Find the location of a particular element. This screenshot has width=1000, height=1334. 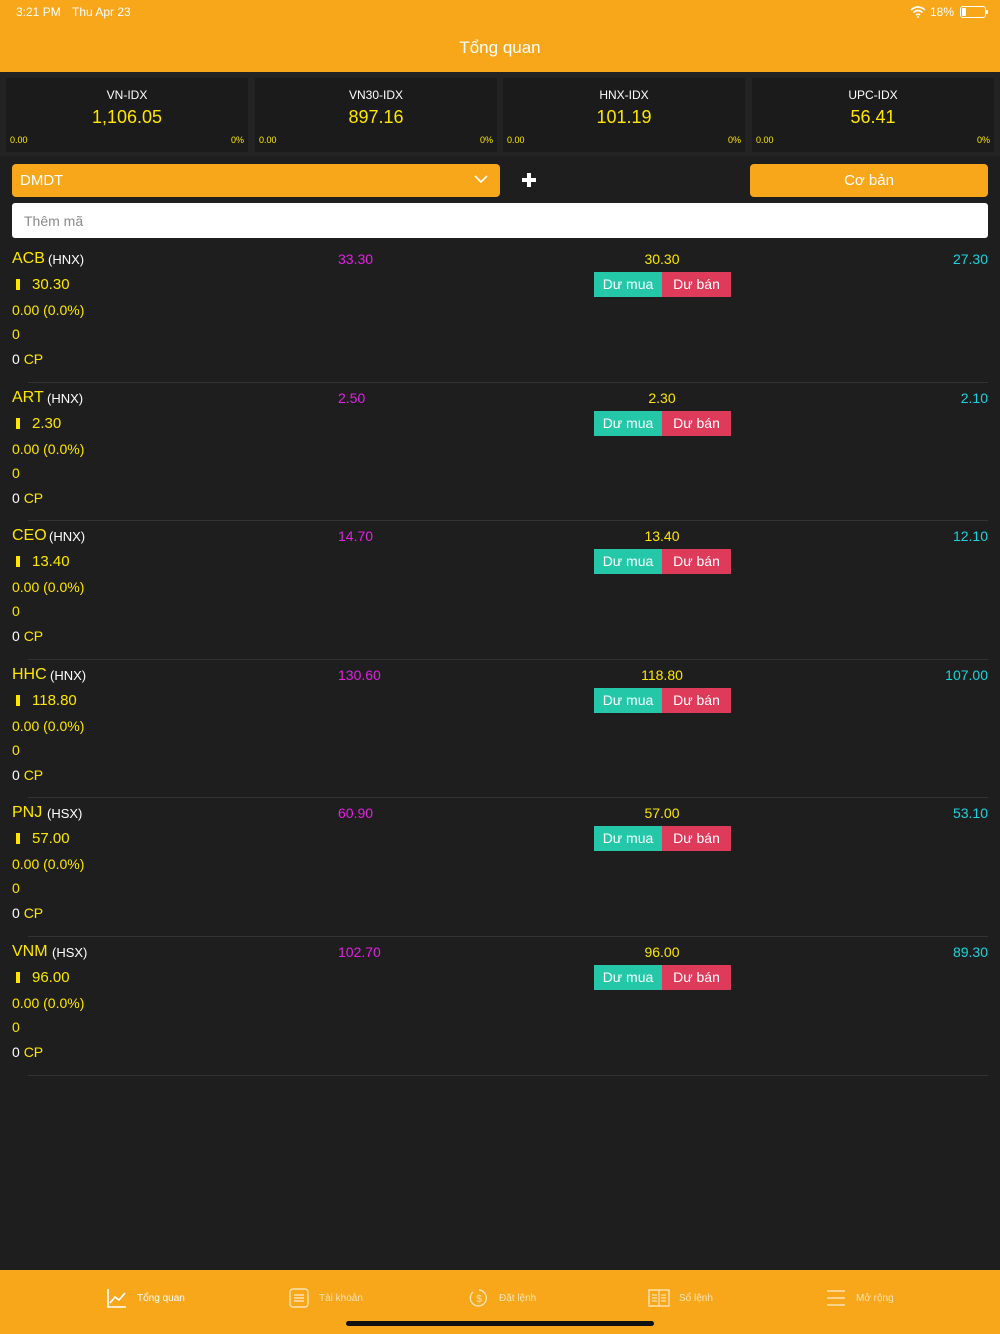

add-watchlist-button is located at coordinates (529, 180).